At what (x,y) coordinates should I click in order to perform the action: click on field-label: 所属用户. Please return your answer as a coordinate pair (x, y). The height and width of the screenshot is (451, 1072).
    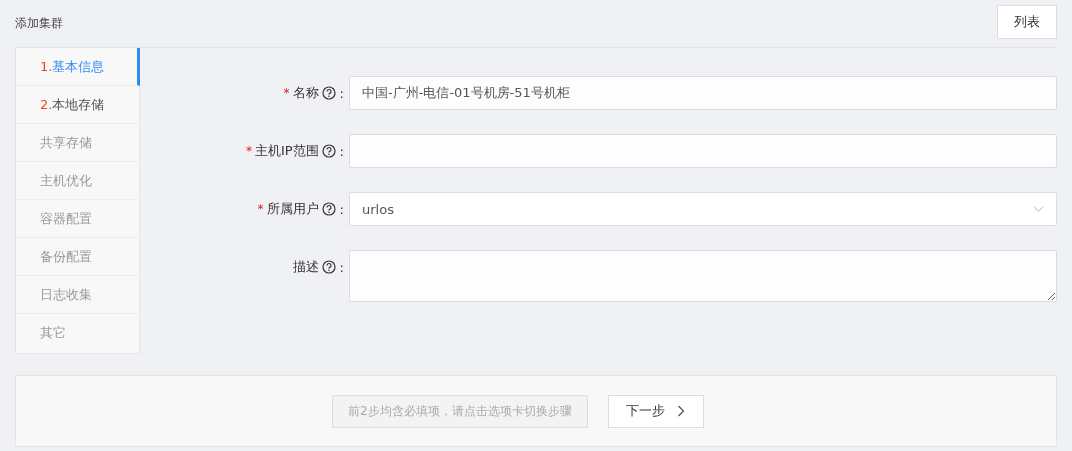
    Looking at the image, I should click on (292, 209).